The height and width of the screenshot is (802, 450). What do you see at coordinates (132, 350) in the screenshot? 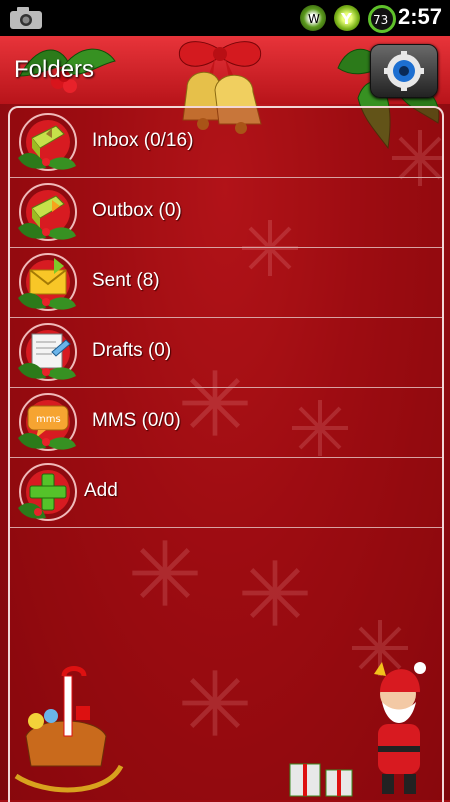
I see `folder-label: Drafts (0)` at bounding box center [132, 350].